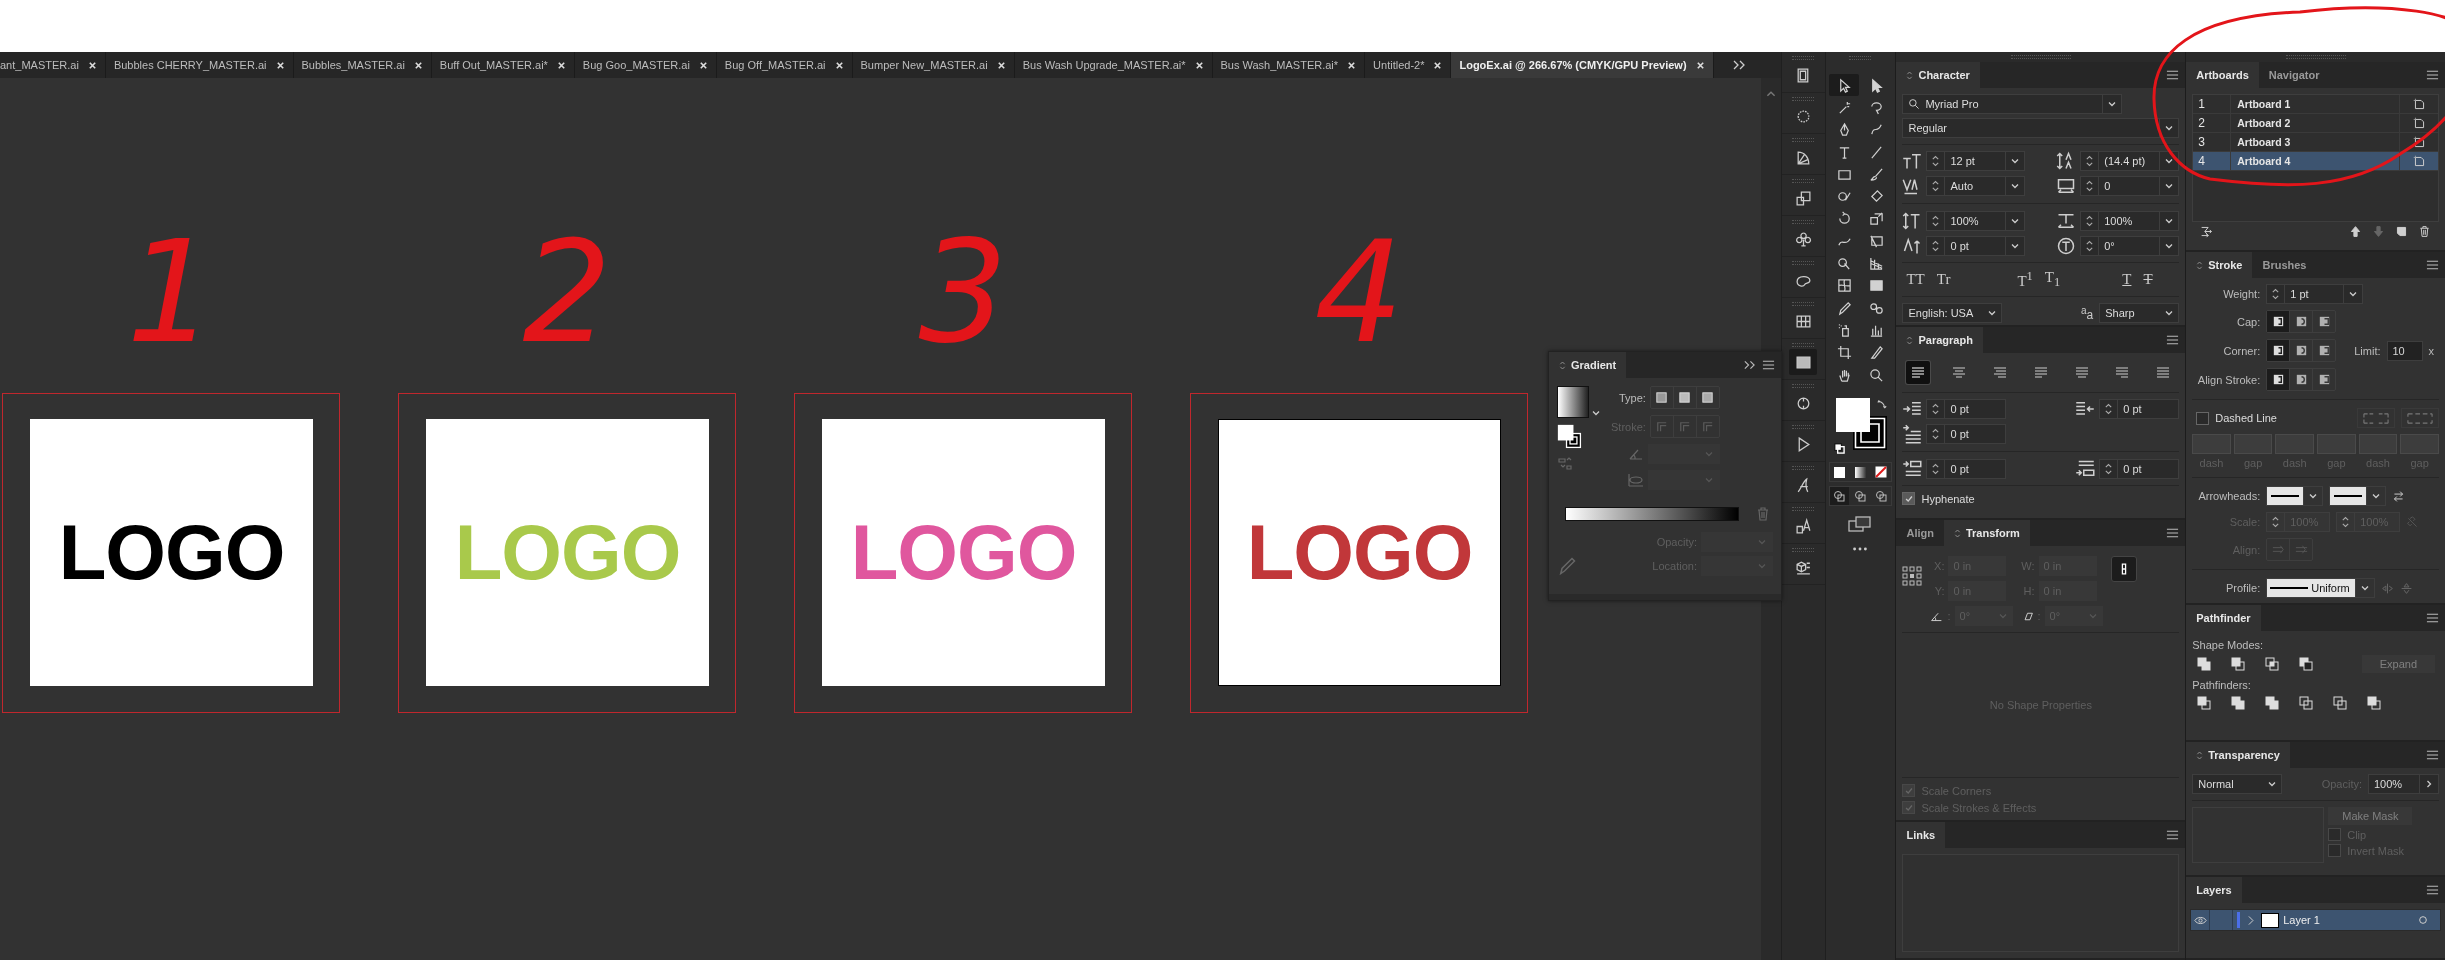 This screenshot has width=2445, height=960. What do you see at coordinates (2321, 588) in the screenshot?
I see `profile-dropdown: Uniform` at bounding box center [2321, 588].